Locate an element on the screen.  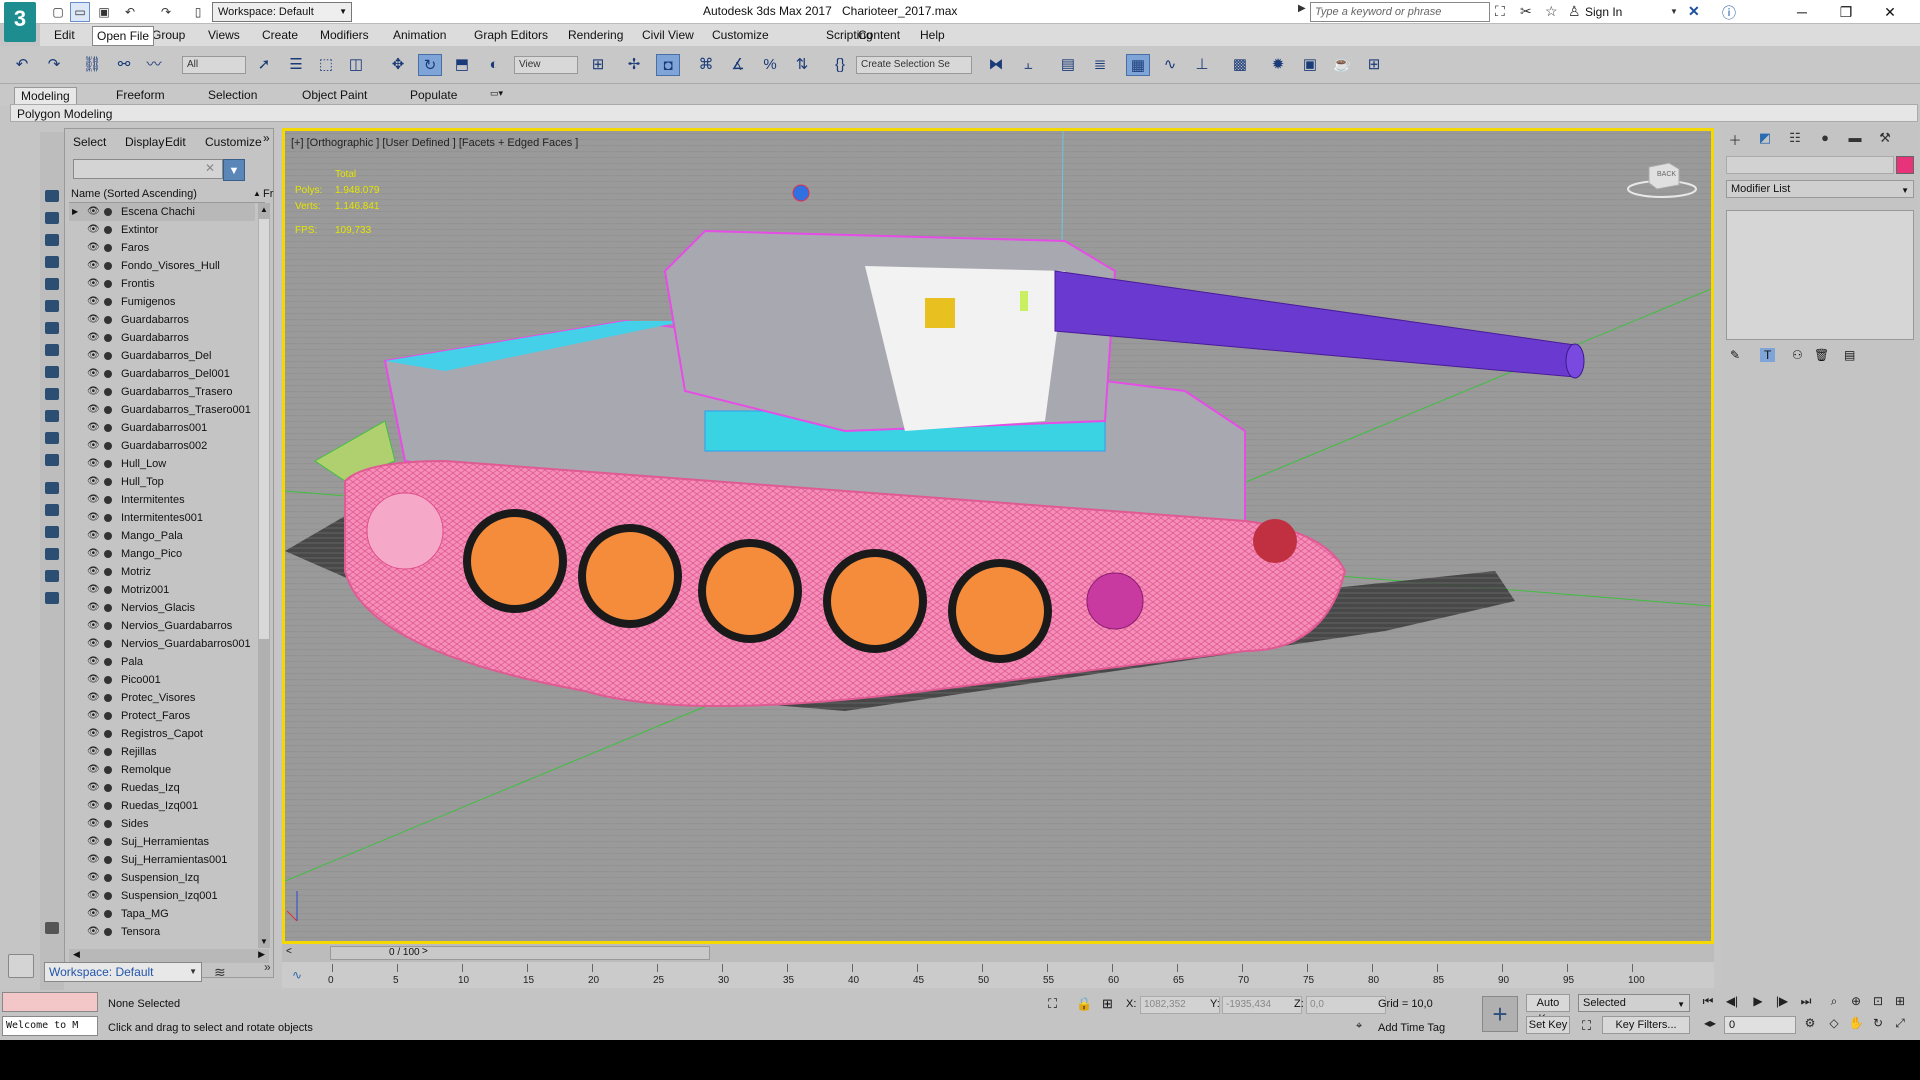
snaps-toggle-icon: ⌘ is located at coordinates (706, 65).